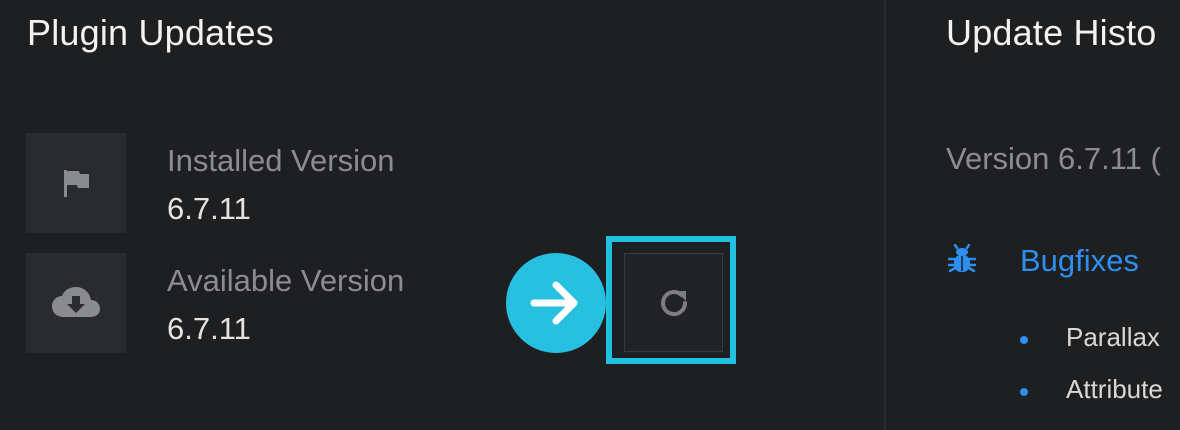  I want to click on update-history-title: Update Histo, so click(1051, 32).